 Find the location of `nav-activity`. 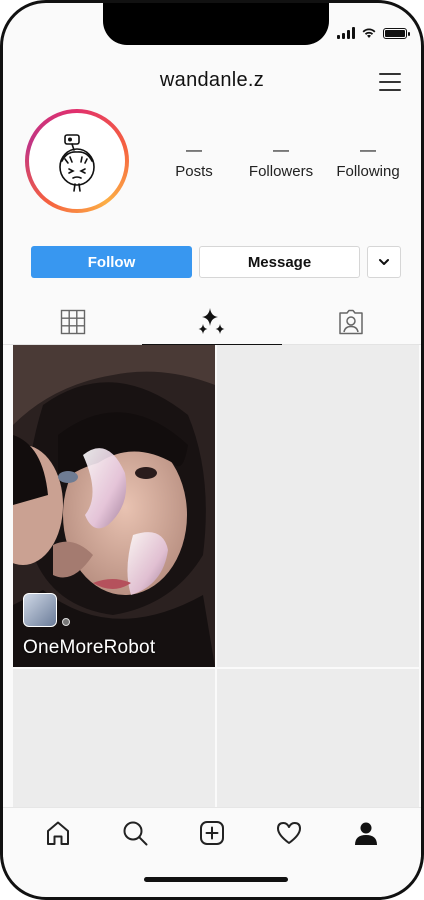

nav-activity is located at coordinates (289, 833).